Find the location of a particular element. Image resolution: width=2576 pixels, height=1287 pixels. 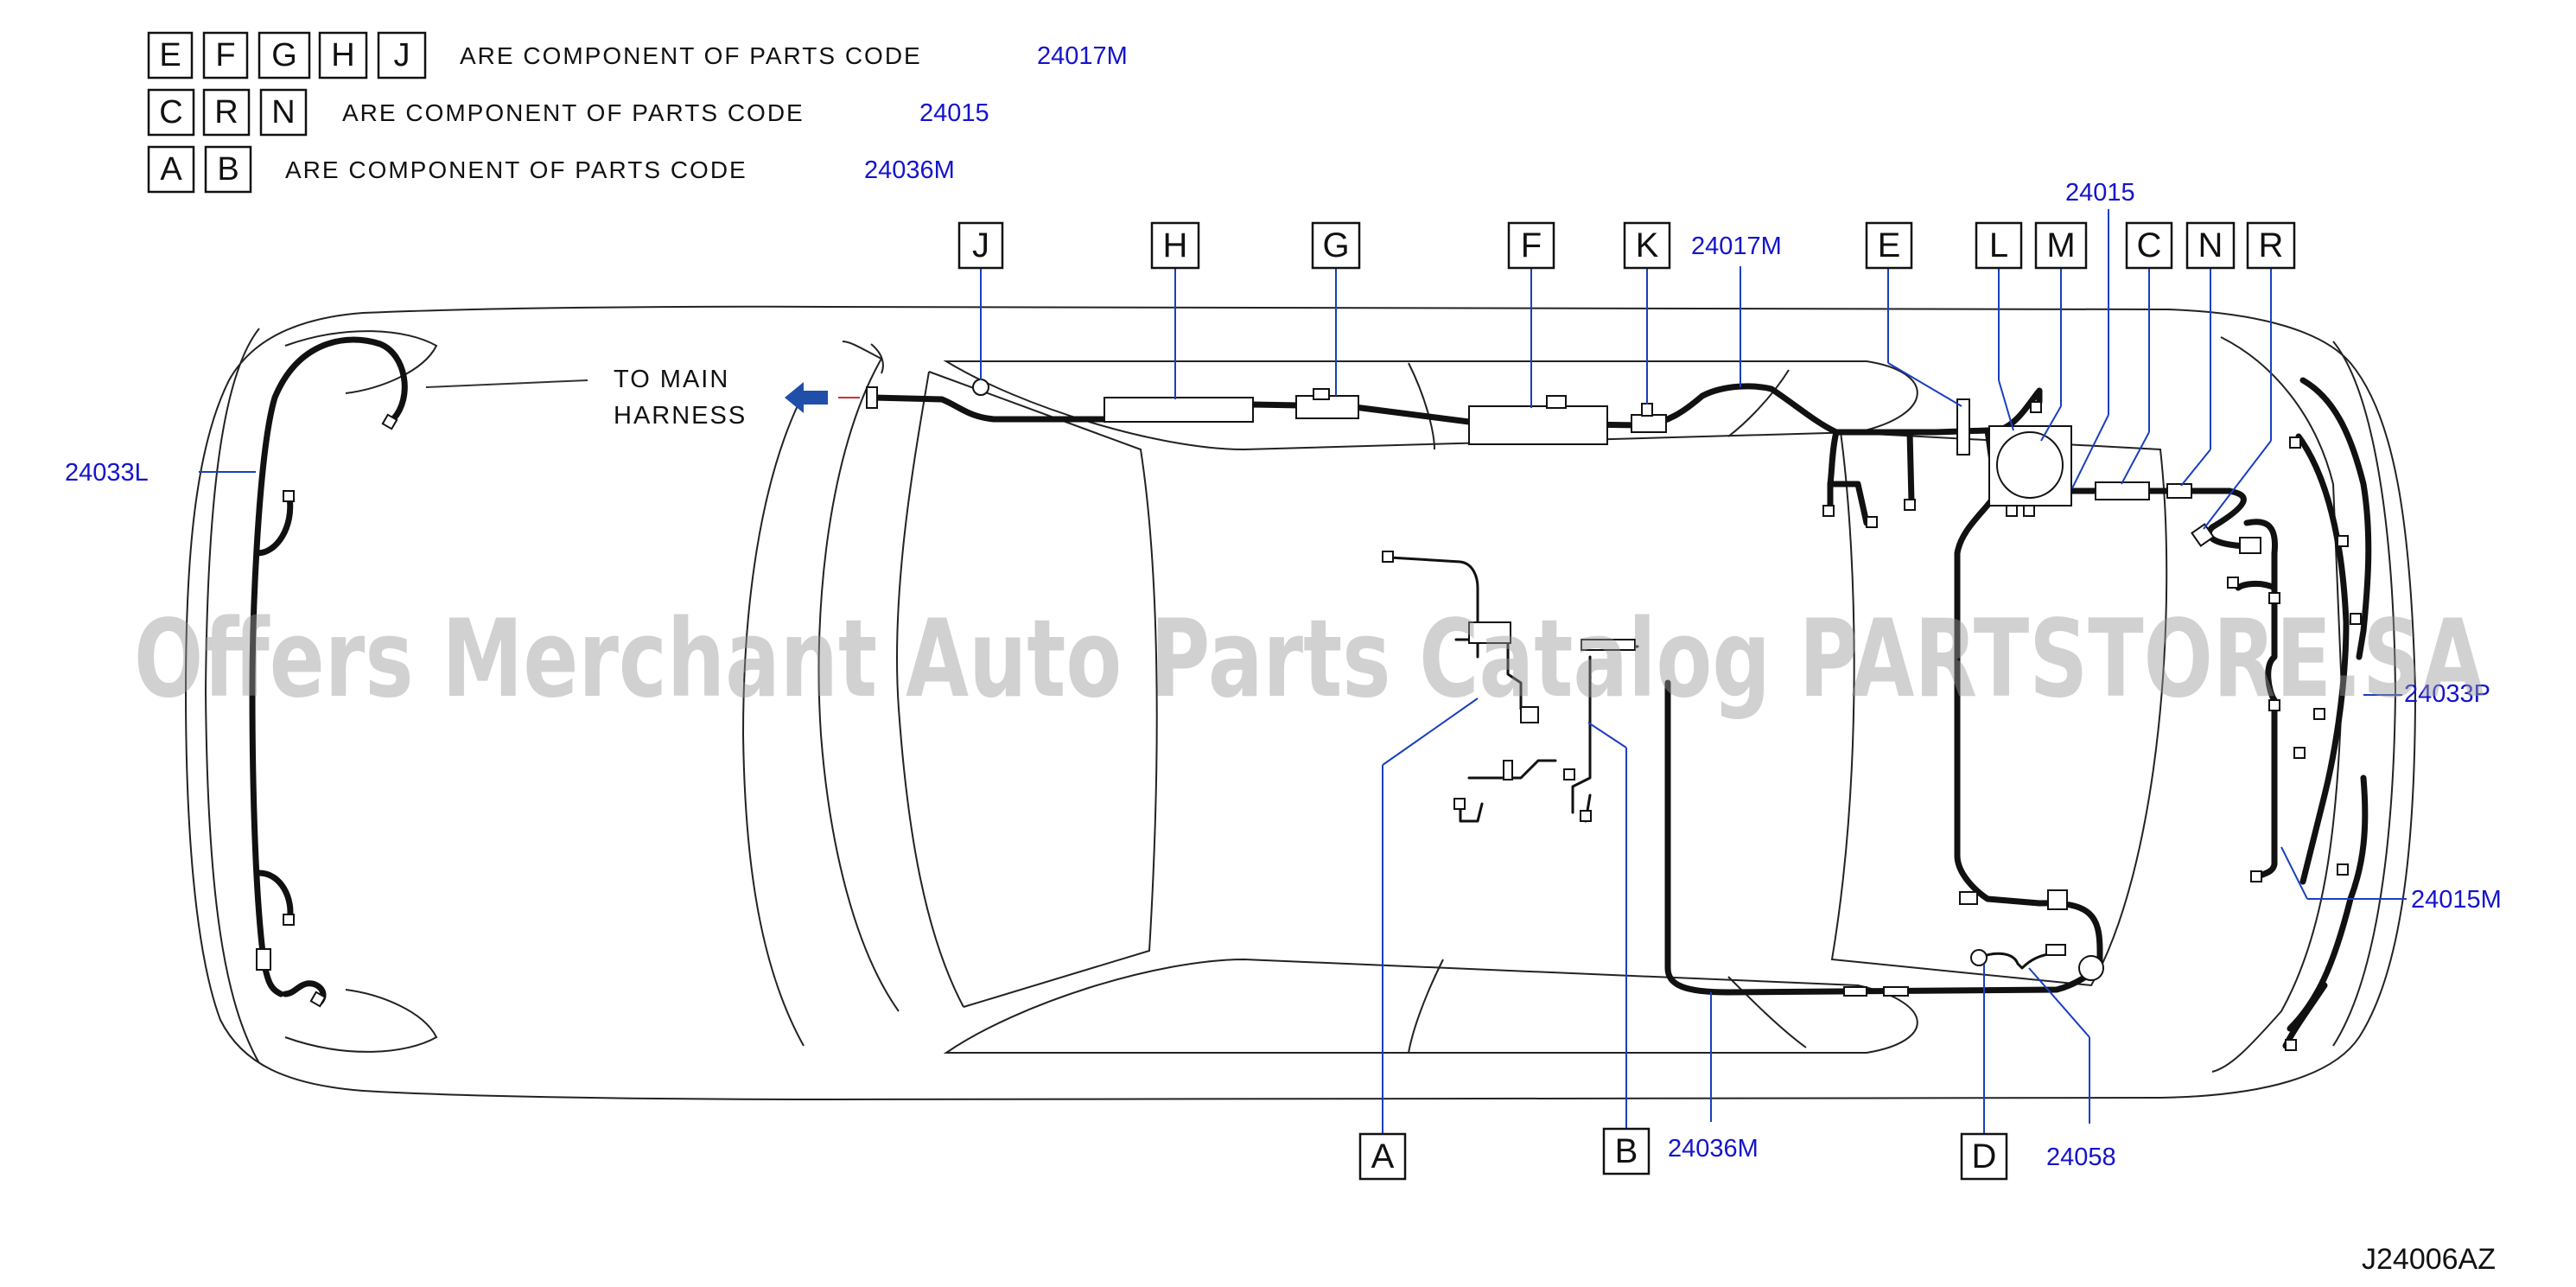

legend-row-3: A B ARE COMPONENT OF PARTS CODE 24036M is located at coordinates (551, 170).